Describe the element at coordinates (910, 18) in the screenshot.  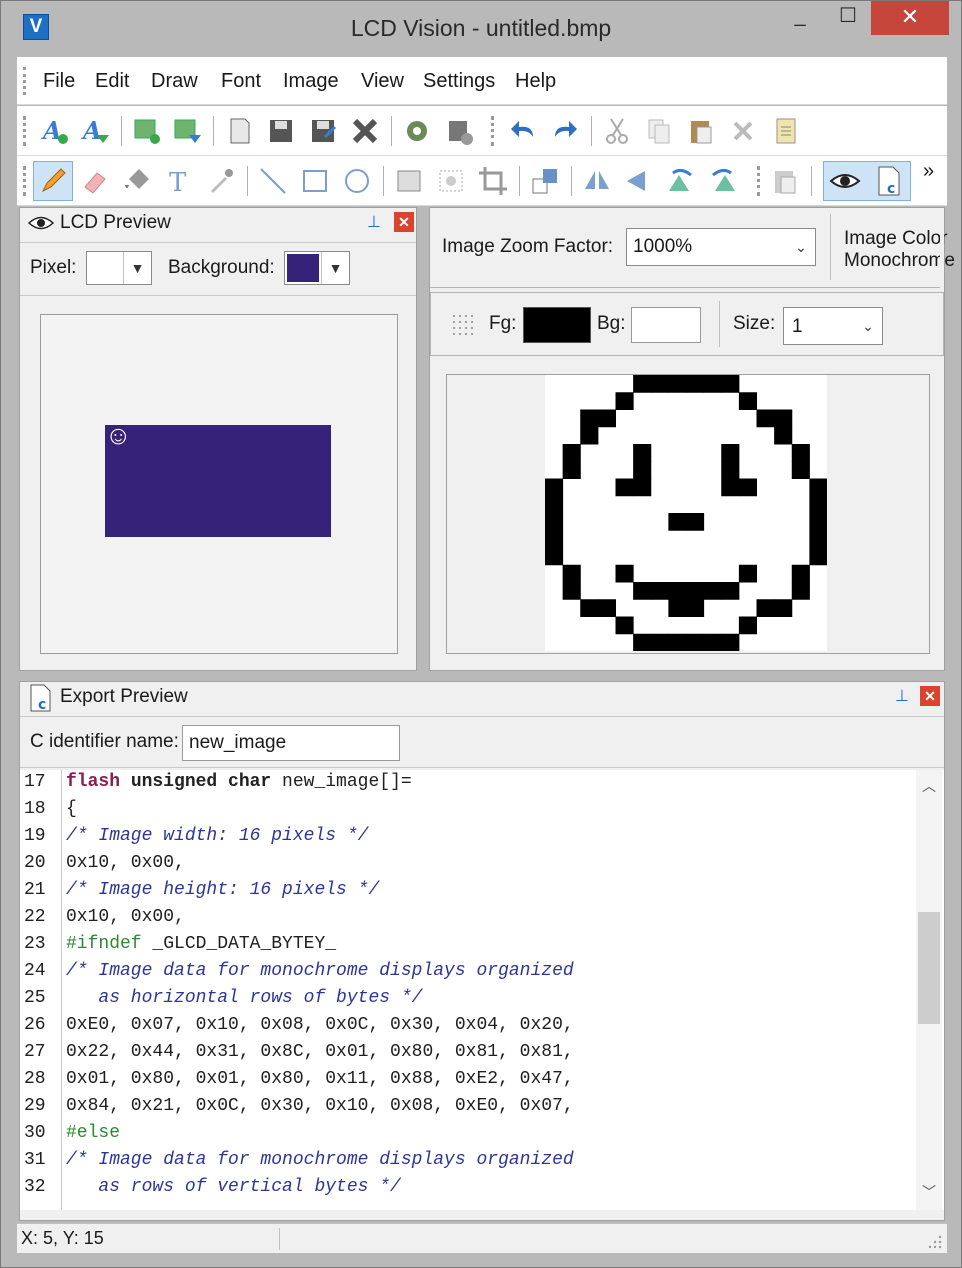
I see `close-button: ✕` at that location.